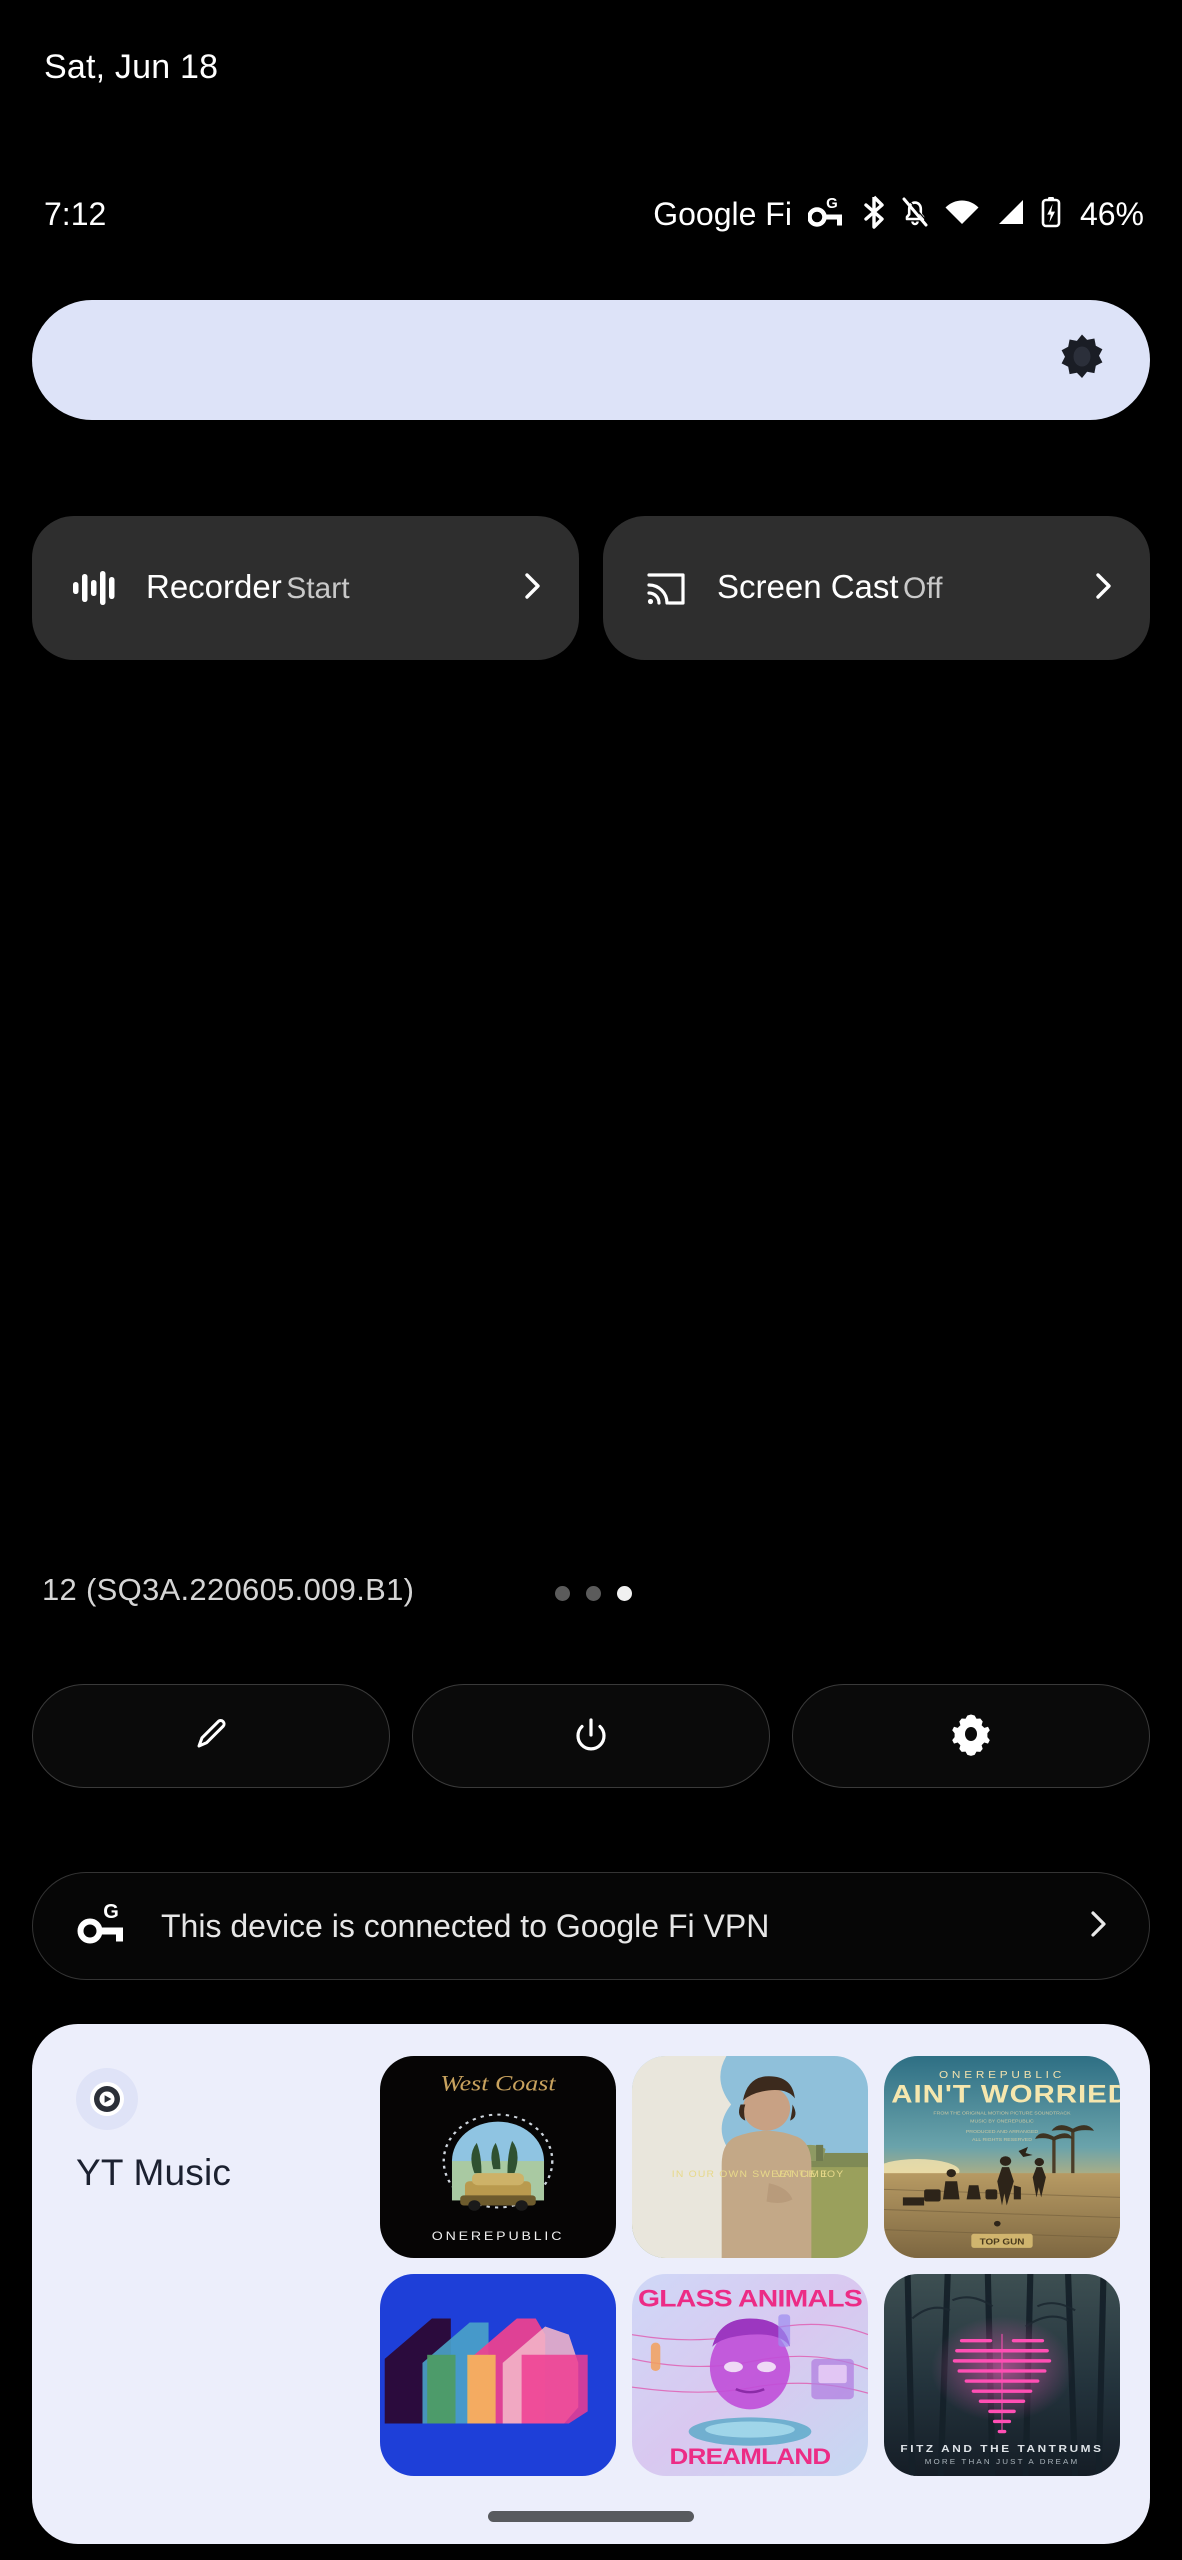 The width and height of the screenshot is (1182, 2560). What do you see at coordinates (810, 2175) in the screenshot?
I see `svg-text: VANCE JOY` at bounding box center [810, 2175].